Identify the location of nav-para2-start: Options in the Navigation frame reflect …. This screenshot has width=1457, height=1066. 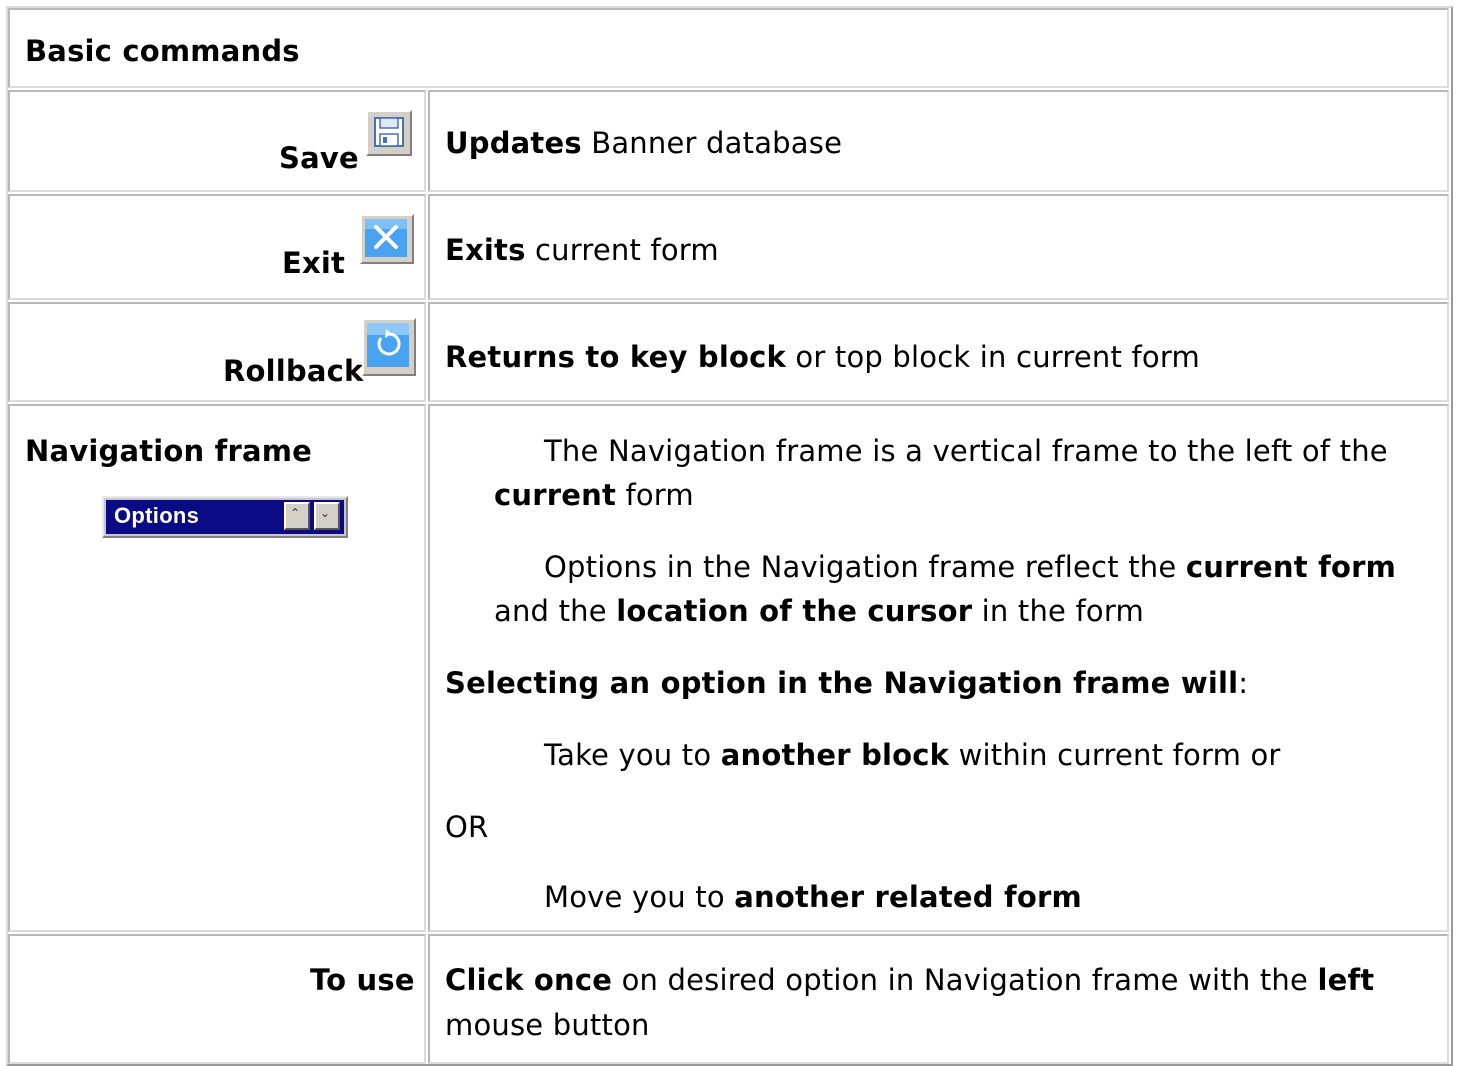
(865, 567).